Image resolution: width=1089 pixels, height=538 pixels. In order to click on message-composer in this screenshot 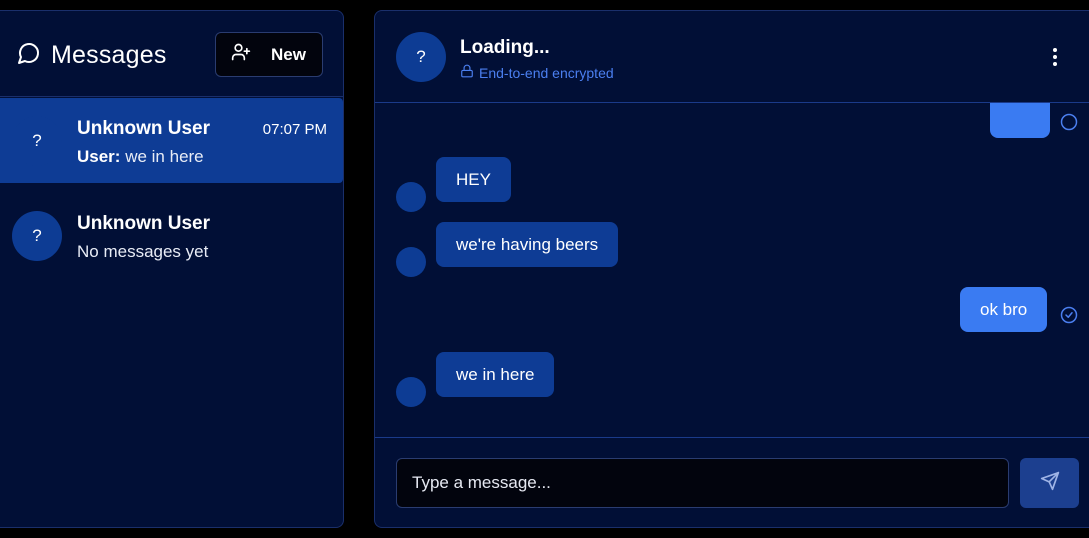, I will do `click(732, 482)`.